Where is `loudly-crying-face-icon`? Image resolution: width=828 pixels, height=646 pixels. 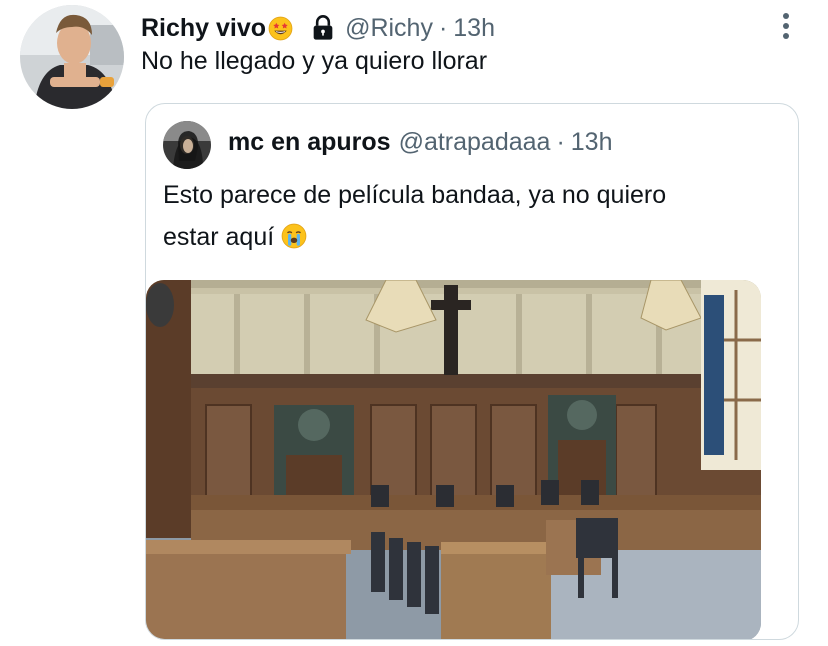
loudly-crying-face-icon is located at coordinates (294, 234).